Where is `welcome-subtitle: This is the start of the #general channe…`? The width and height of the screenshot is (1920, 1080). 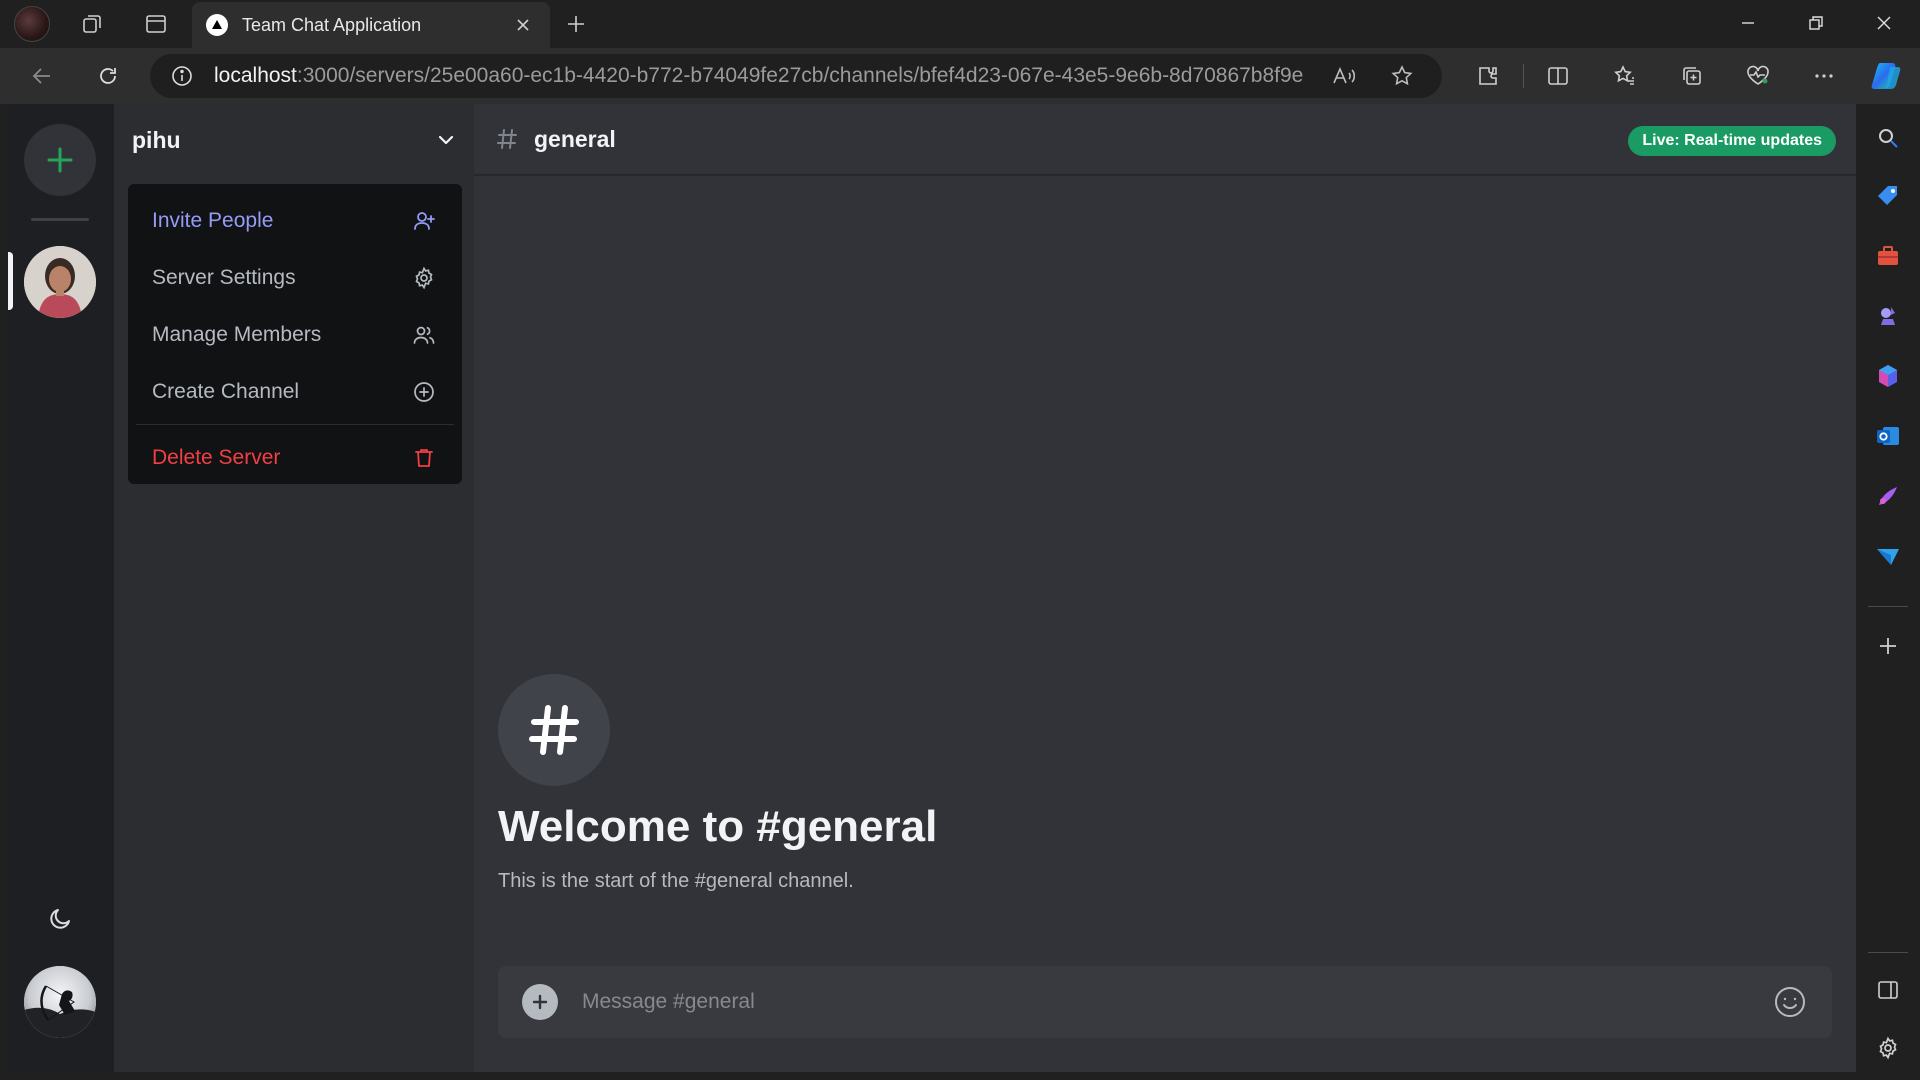 welcome-subtitle: This is the start of the #general channe… is located at coordinates (676, 881).